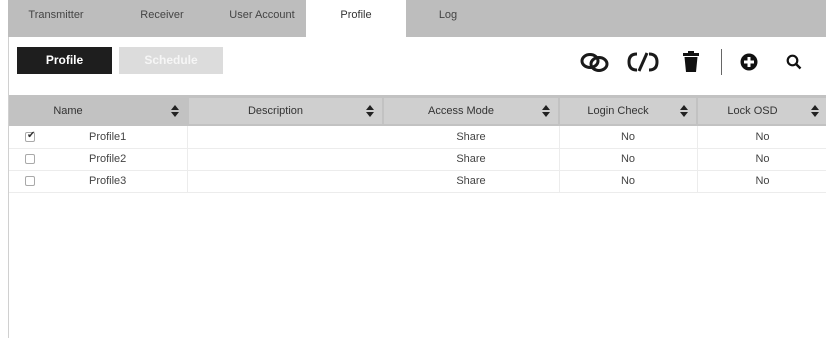  What do you see at coordinates (448, 18) in the screenshot?
I see `tab-log: Log` at bounding box center [448, 18].